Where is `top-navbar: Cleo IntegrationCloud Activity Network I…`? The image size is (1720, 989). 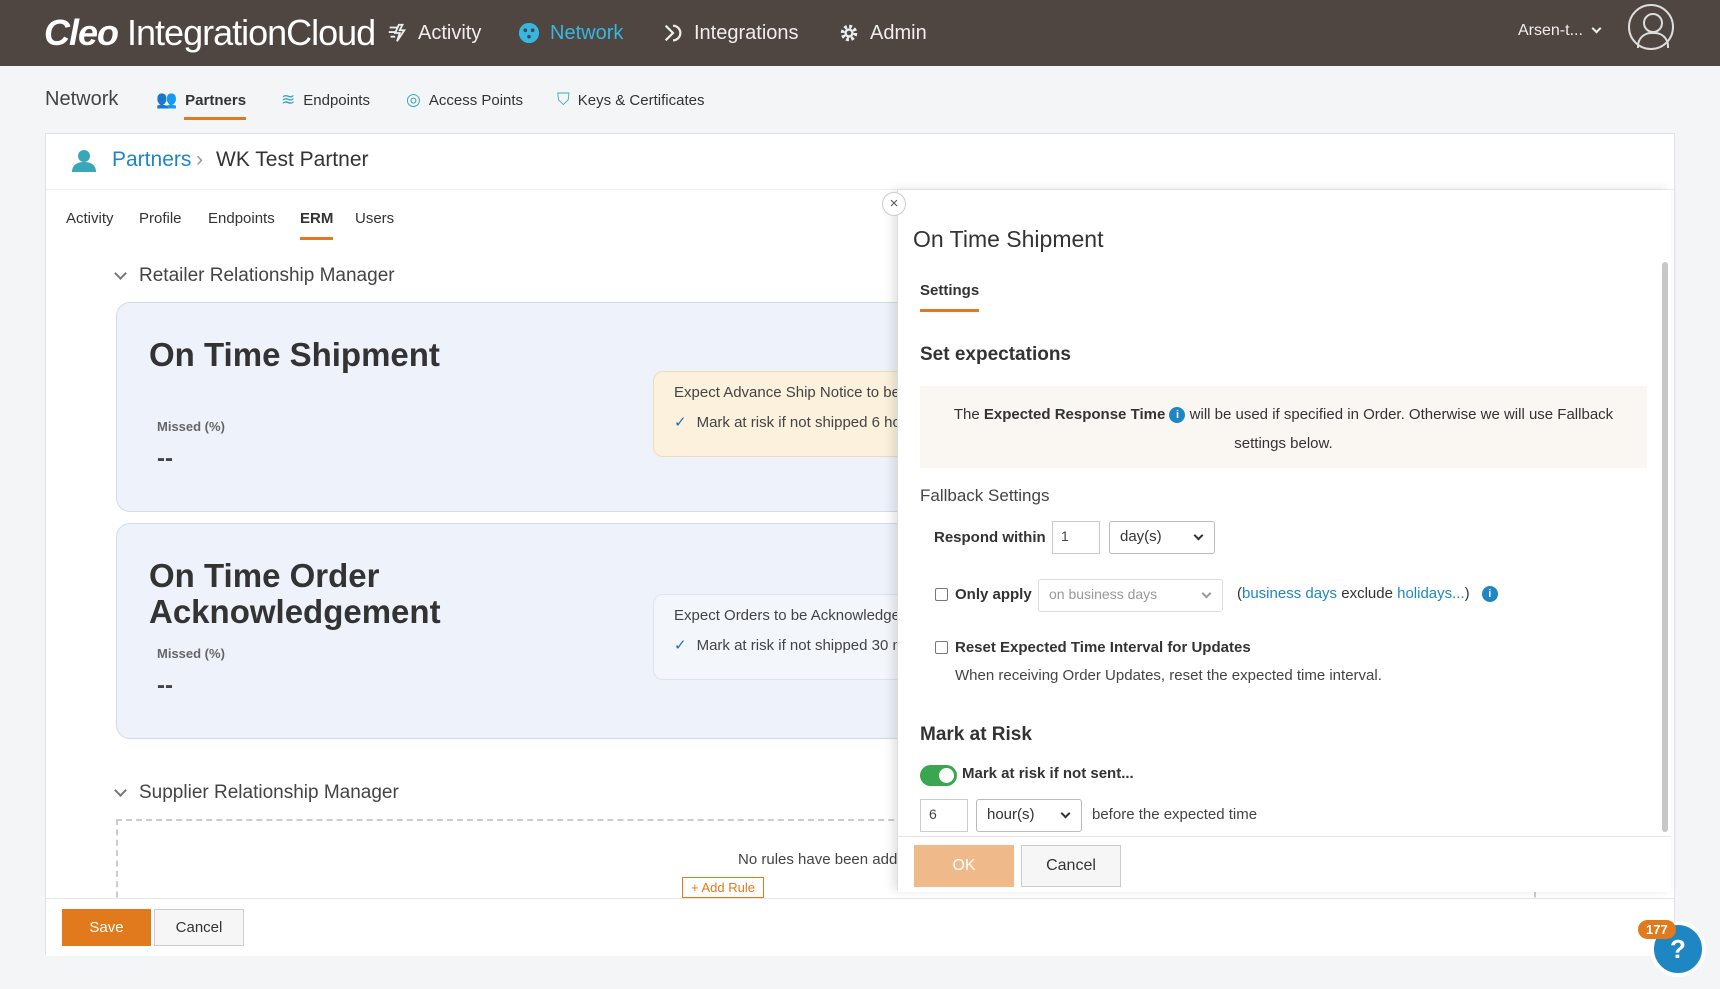 top-navbar: Cleo IntegrationCloud Activity Network I… is located at coordinates (860, 33).